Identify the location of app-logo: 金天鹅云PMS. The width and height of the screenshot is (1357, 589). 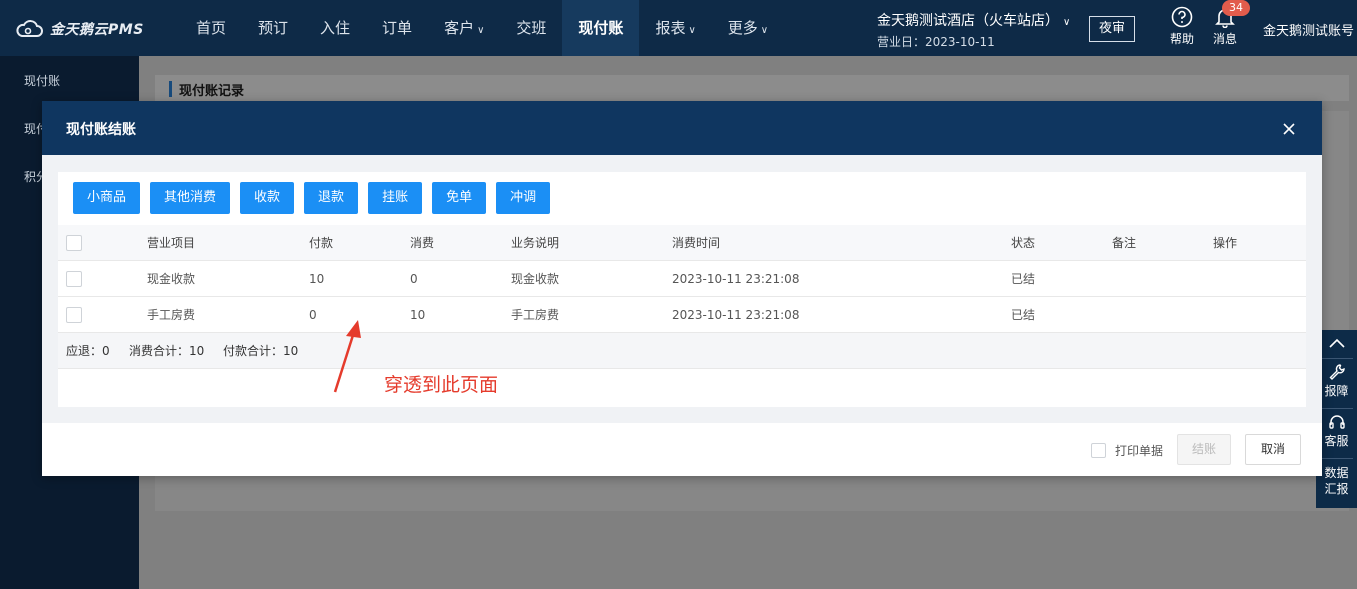
(79, 29).